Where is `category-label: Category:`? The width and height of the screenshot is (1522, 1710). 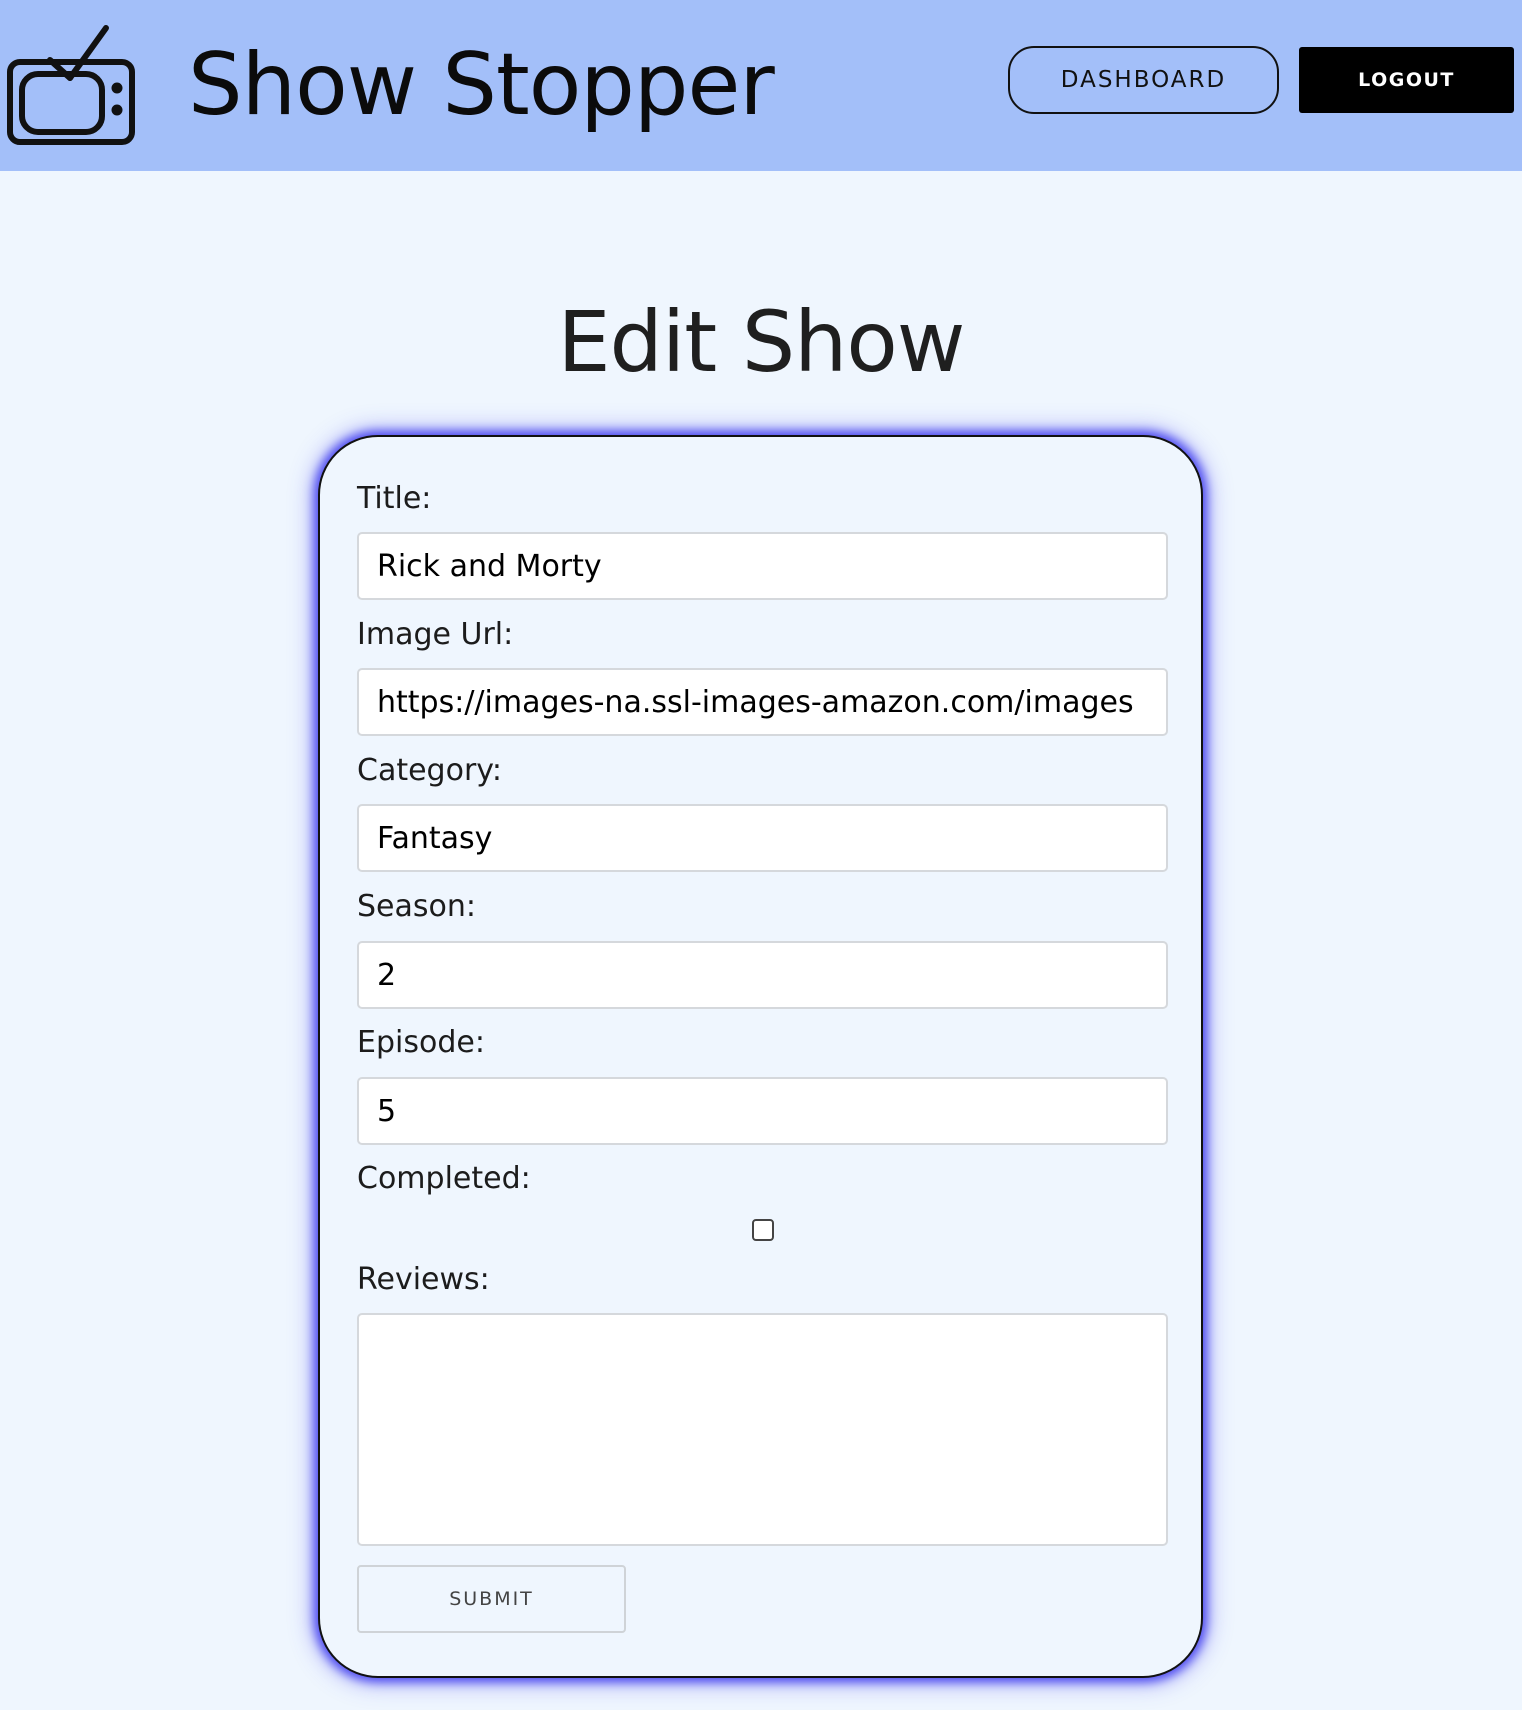 category-label: Category: is located at coordinates (429, 770).